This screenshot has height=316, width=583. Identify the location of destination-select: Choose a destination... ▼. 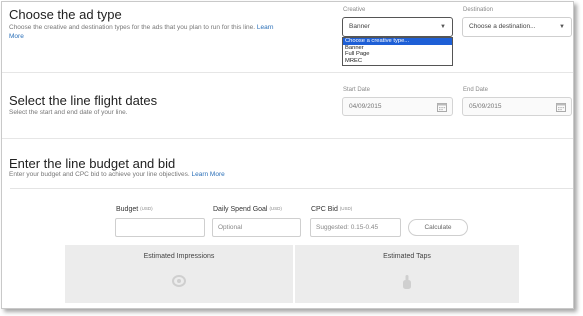
(517, 27).